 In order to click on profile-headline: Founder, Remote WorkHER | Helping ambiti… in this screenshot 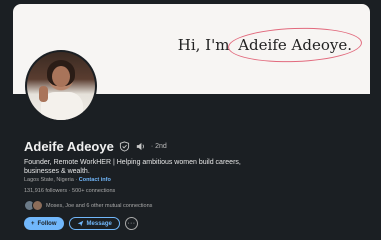, I will do `click(132, 167)`.